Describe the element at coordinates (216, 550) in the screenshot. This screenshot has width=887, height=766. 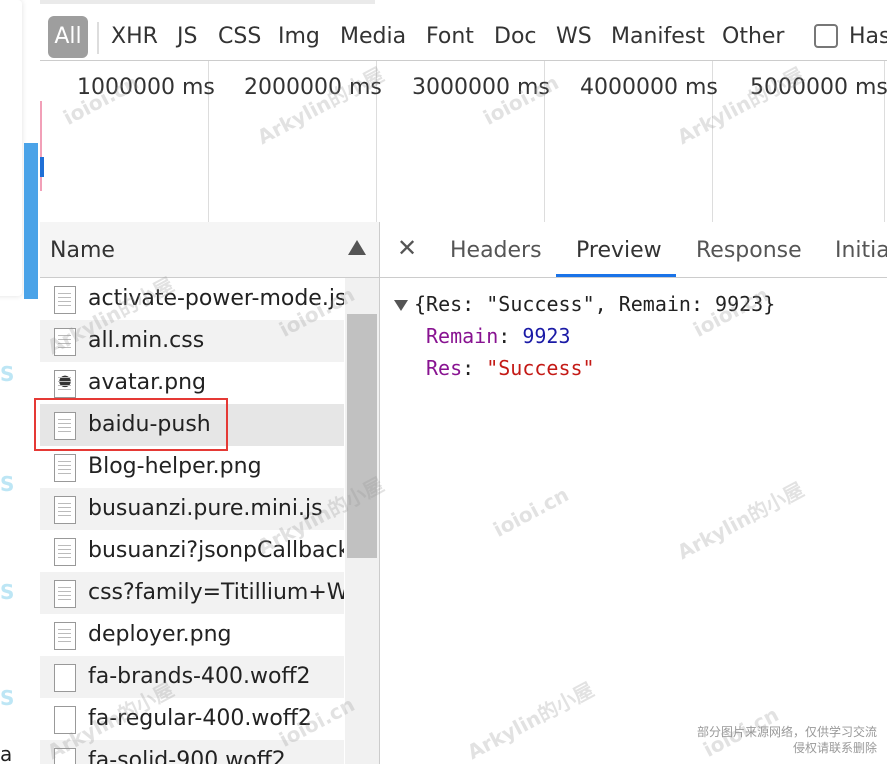
I see `request-name: busuanzi?jsonpCallback.` at that location.